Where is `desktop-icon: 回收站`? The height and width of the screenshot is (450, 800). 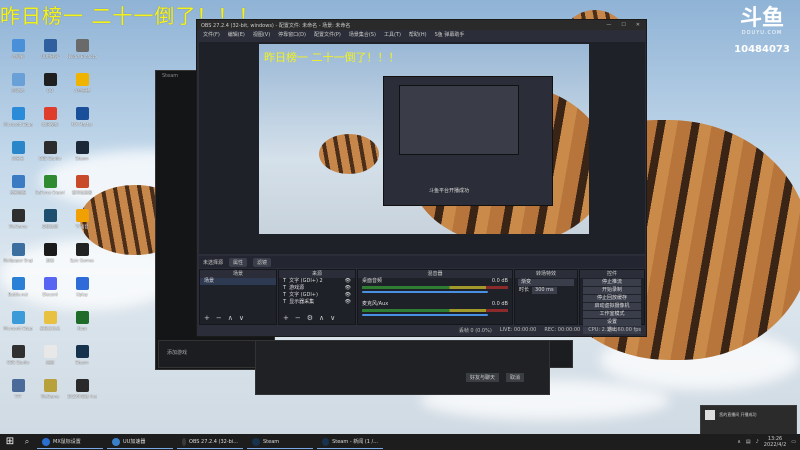 desktop-icon: 回收站 is located at coordinates (18, 87).